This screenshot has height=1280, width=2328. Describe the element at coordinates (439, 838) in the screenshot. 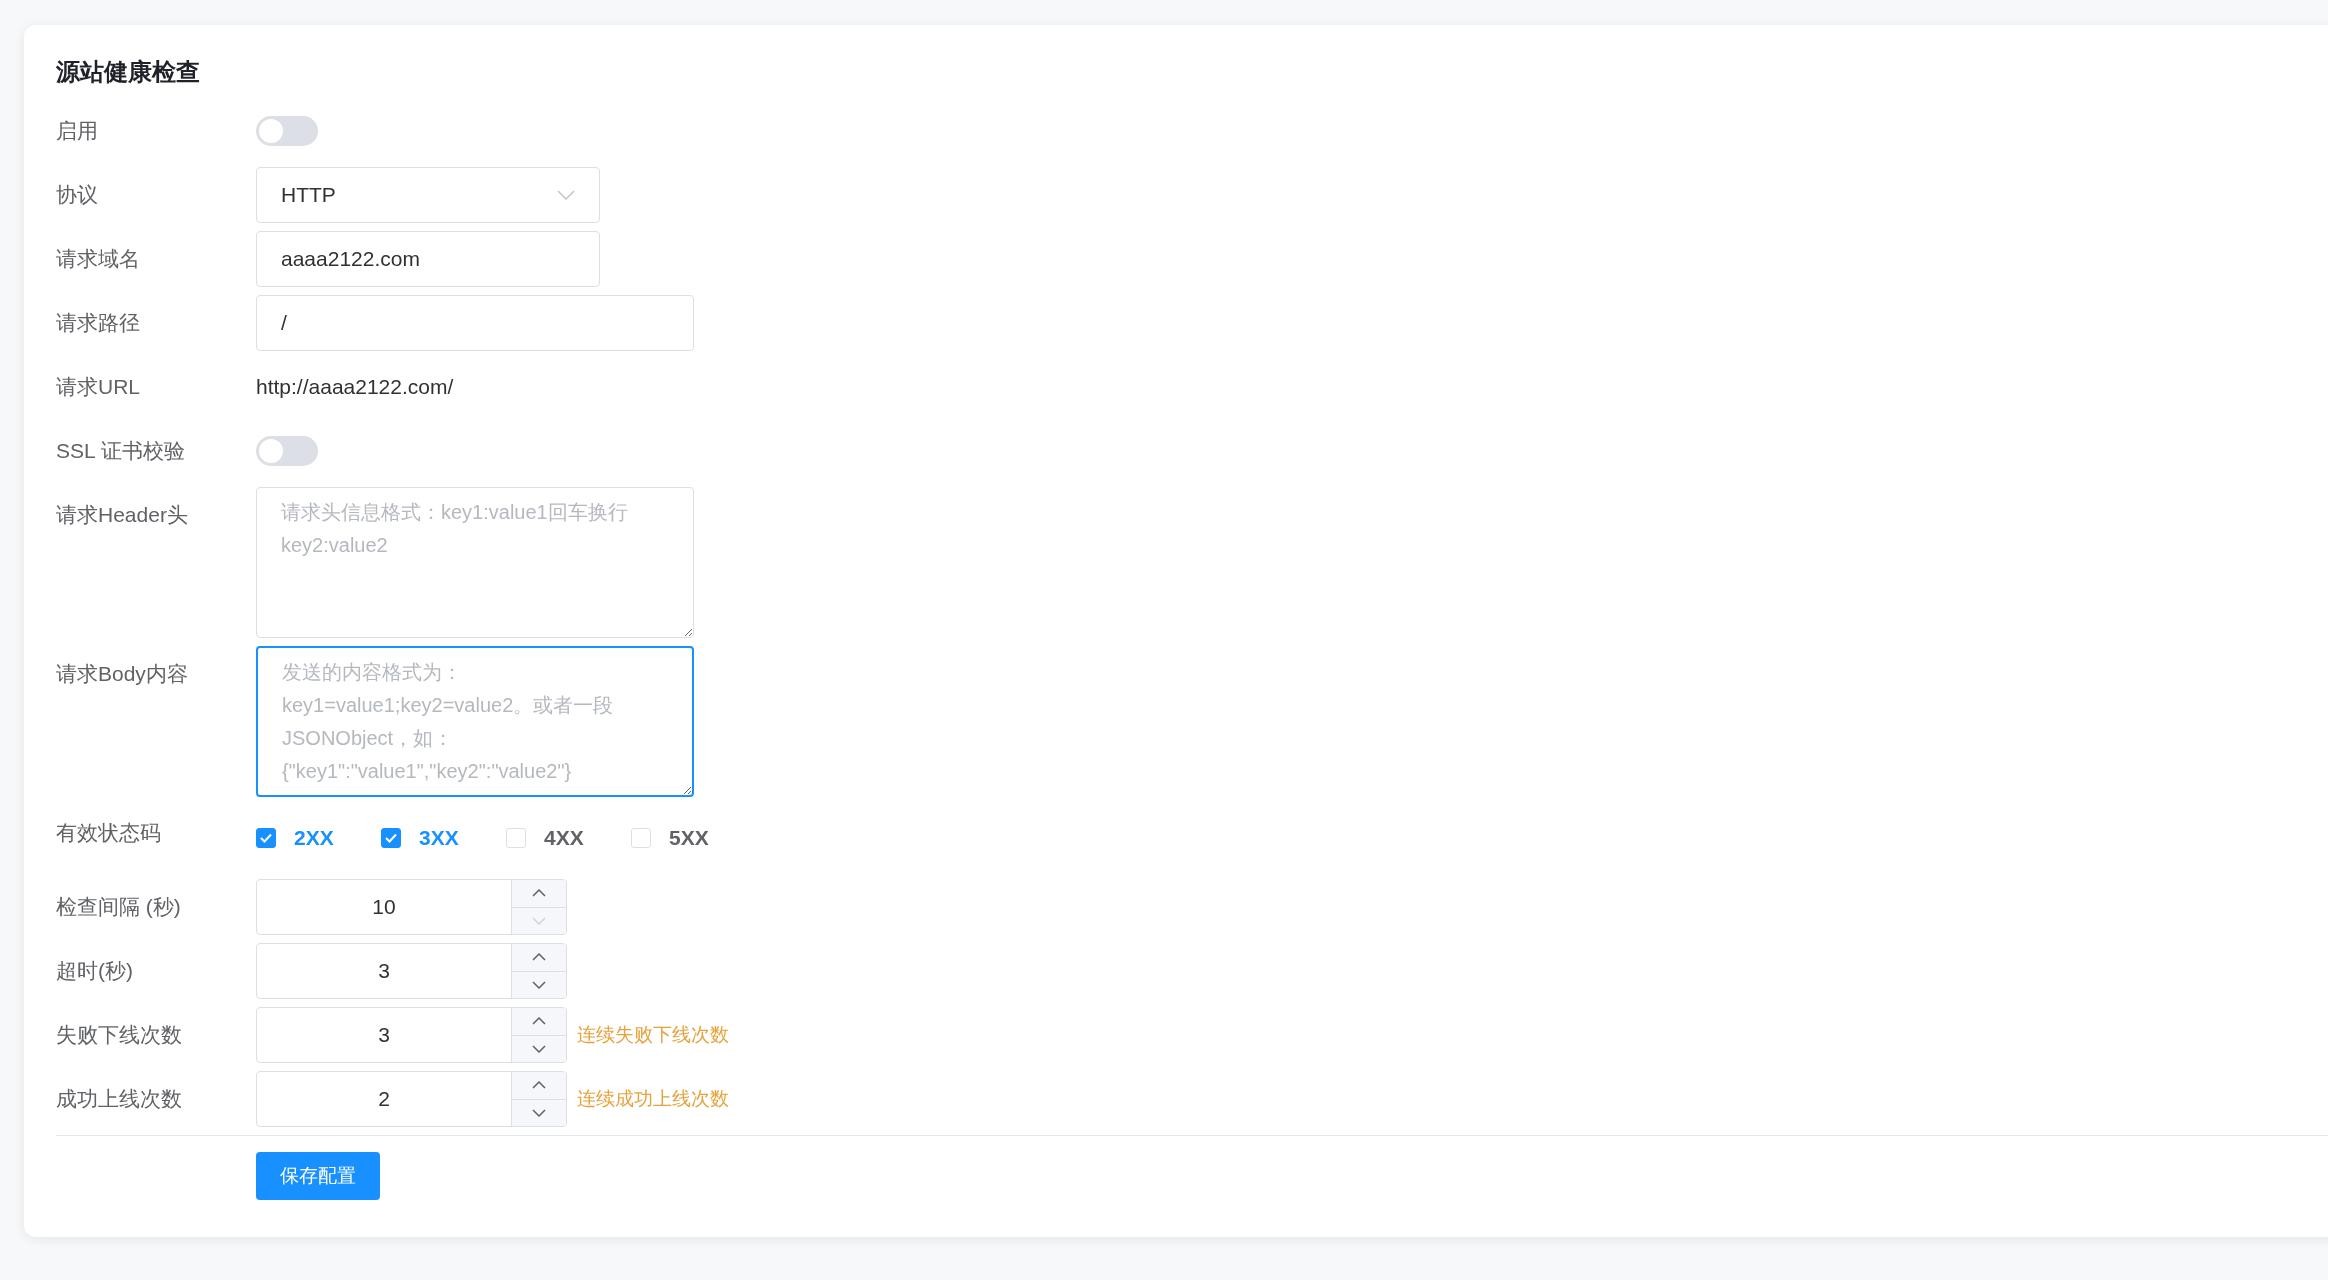

I see `checkbox-label: 3XX` at that location.